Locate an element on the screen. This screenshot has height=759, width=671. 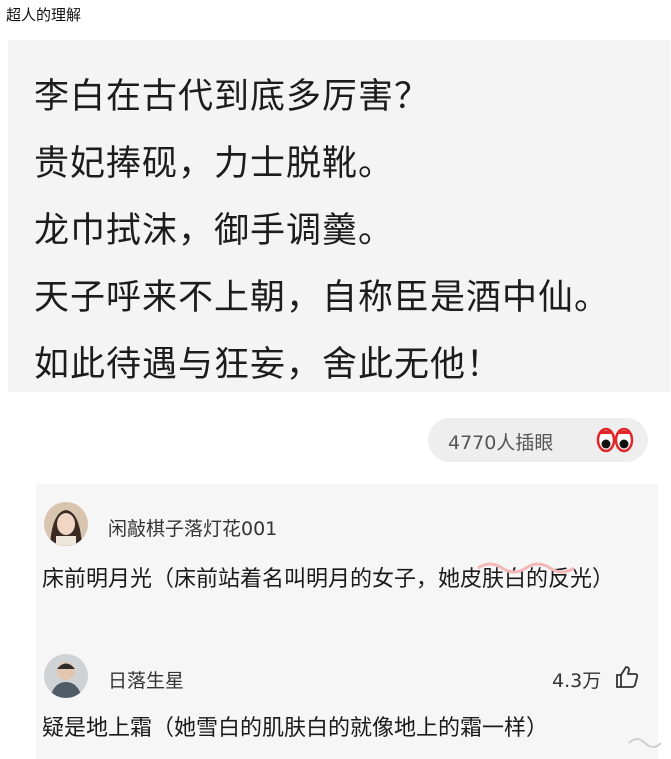
highlight-squiggle is located at coordinates (526, 568).